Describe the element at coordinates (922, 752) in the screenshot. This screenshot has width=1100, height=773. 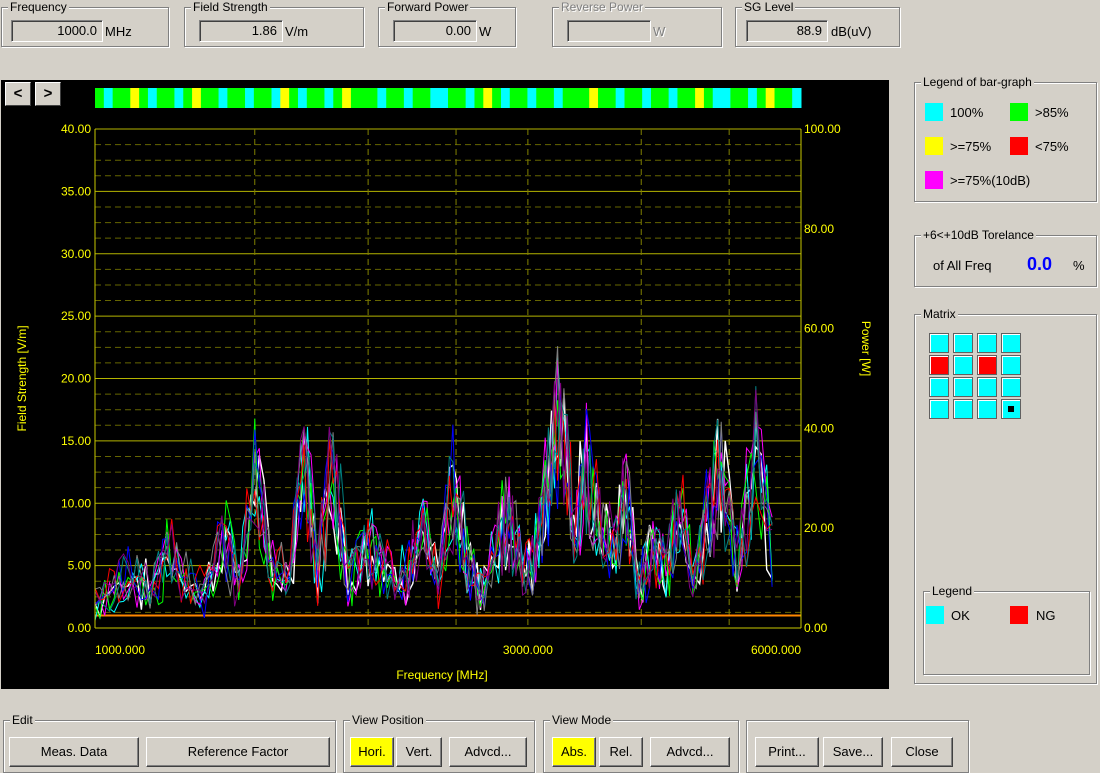
I see `close-button: Close` at that location.